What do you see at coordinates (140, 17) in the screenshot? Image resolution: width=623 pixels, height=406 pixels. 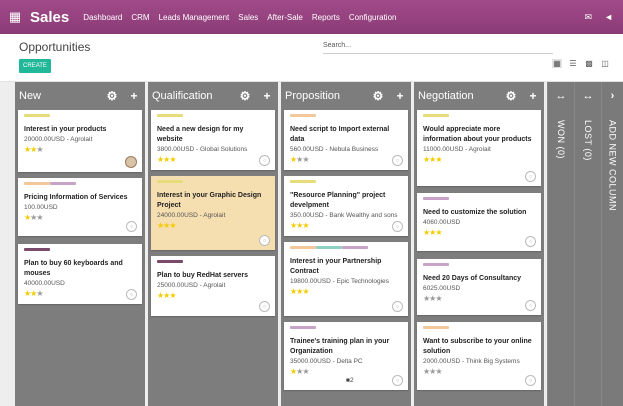 I see `menu-crm: CRM` at bounding box center [140, 17].